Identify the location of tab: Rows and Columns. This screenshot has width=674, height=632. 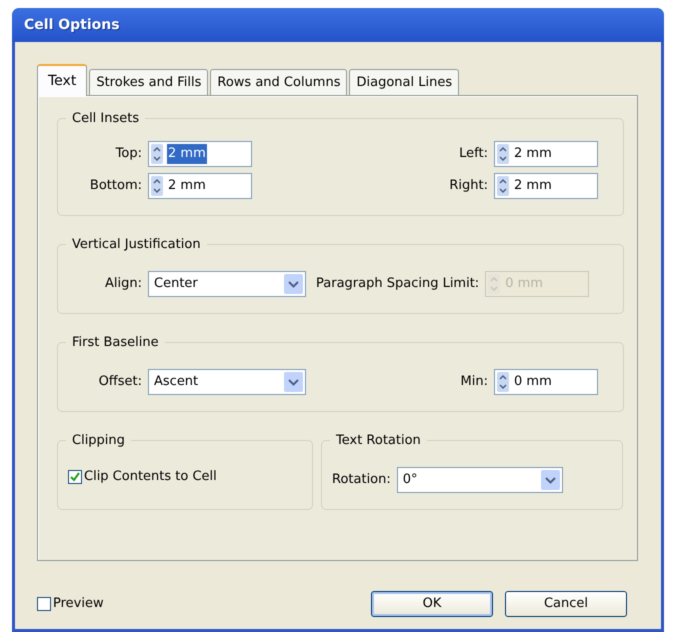
(279, 81).